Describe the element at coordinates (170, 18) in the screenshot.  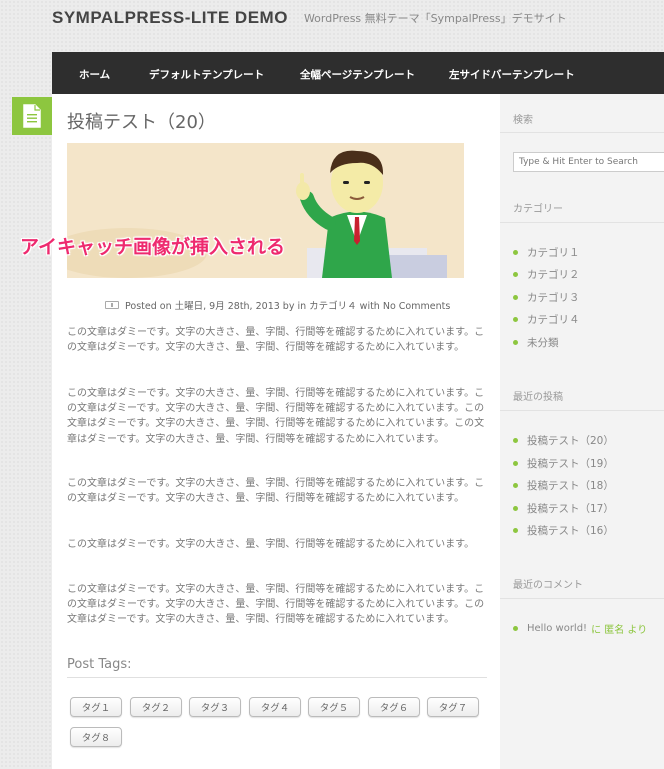
I see `site-title: SYMPALPRESS-LITE DEMO` at that location.